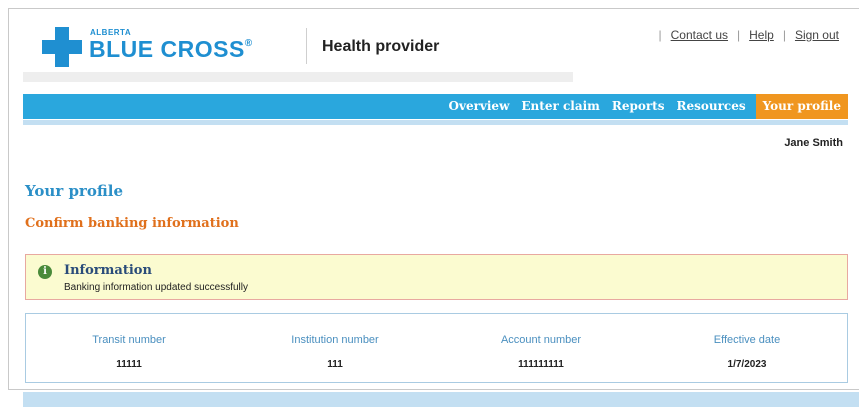  What do you see at coordinates (747, 340) in the screenshot?
I see `effective-date-label: Effective date` at bounding box center [747, 340].